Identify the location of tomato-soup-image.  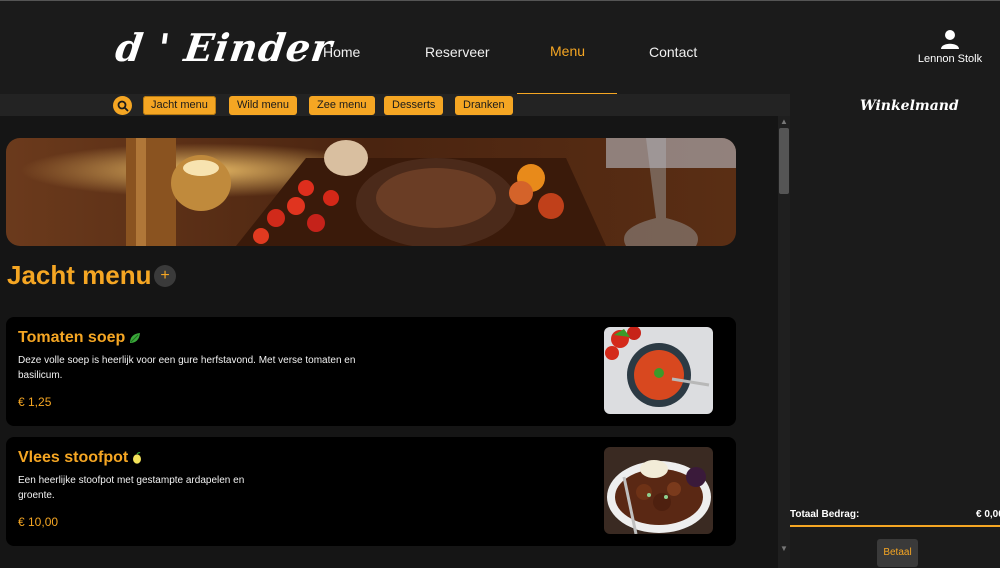
(658, 370).